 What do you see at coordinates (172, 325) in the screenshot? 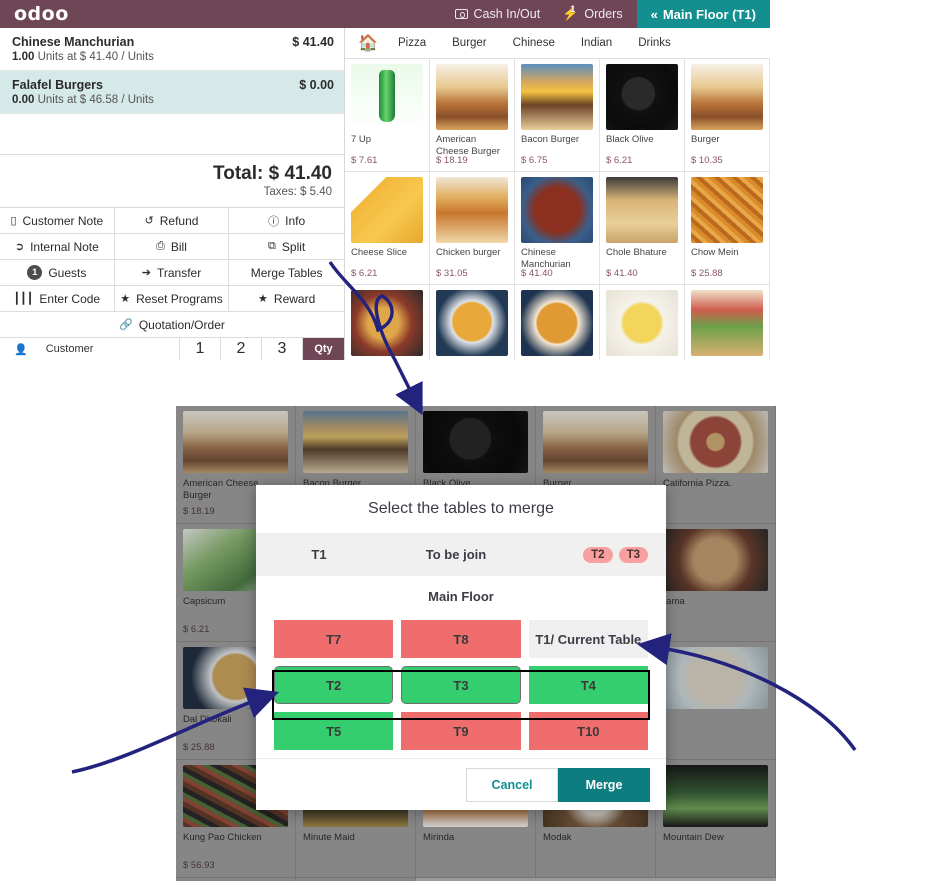
I see `quotation-order-button: 🔗 Quotation/Order` at bounding box center [172, 325].